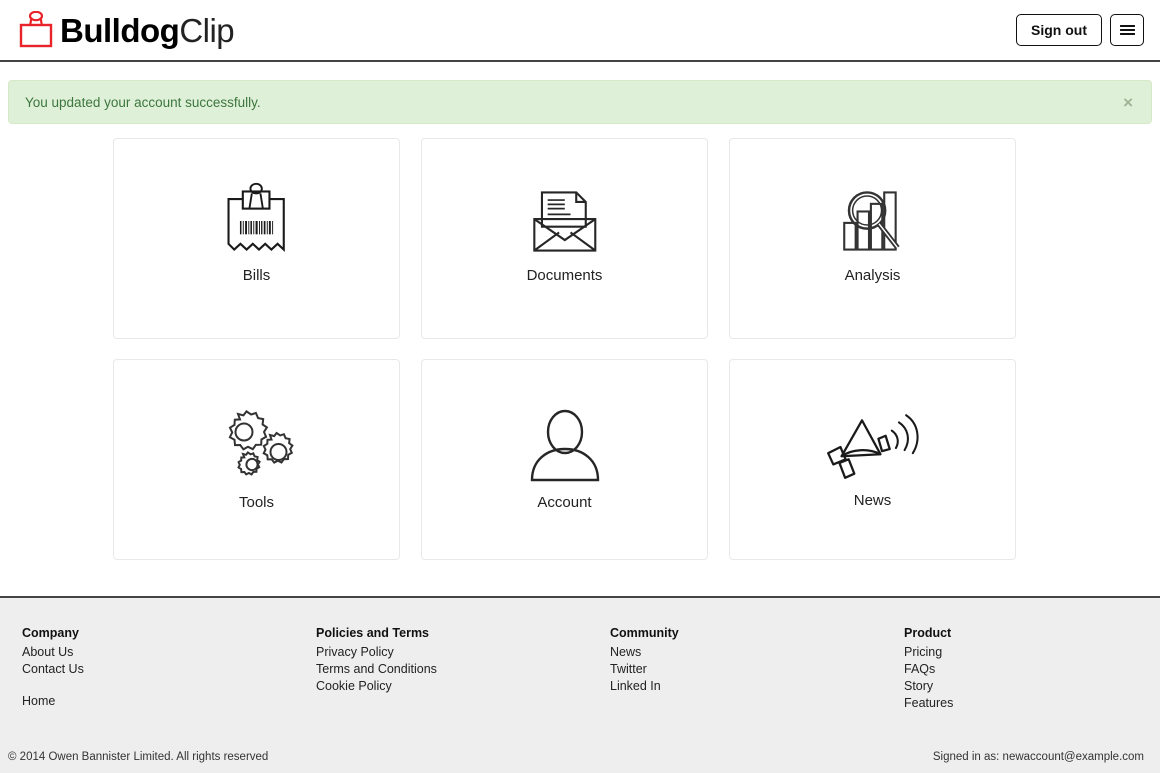 The width and height of the screenshot is (1160, 773). I want to click on footer-link-pricing: Pricing, so click(928, 652).